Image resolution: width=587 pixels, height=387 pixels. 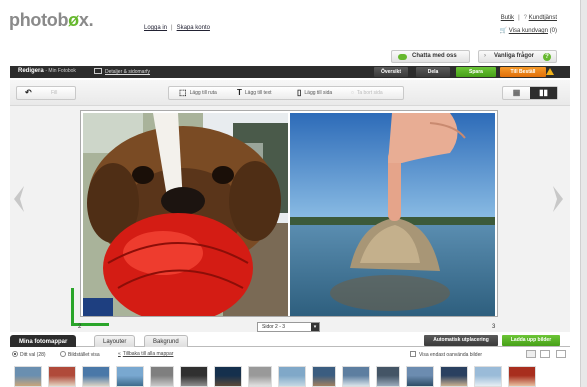 I want to click on undo-button: ↶, so click(x=30, y=93).